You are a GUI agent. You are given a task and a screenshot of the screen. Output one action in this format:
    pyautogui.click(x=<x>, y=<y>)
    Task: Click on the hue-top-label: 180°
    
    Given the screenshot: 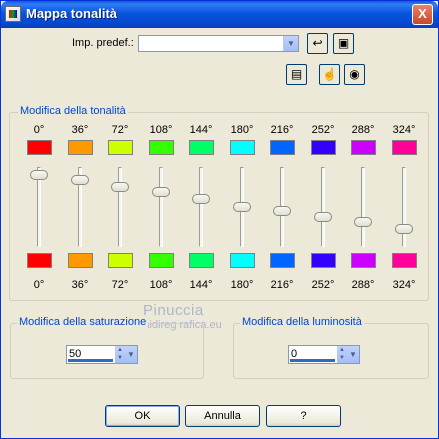 What is the action you would take?
    pyautogui.click(x=242, y=130)
    